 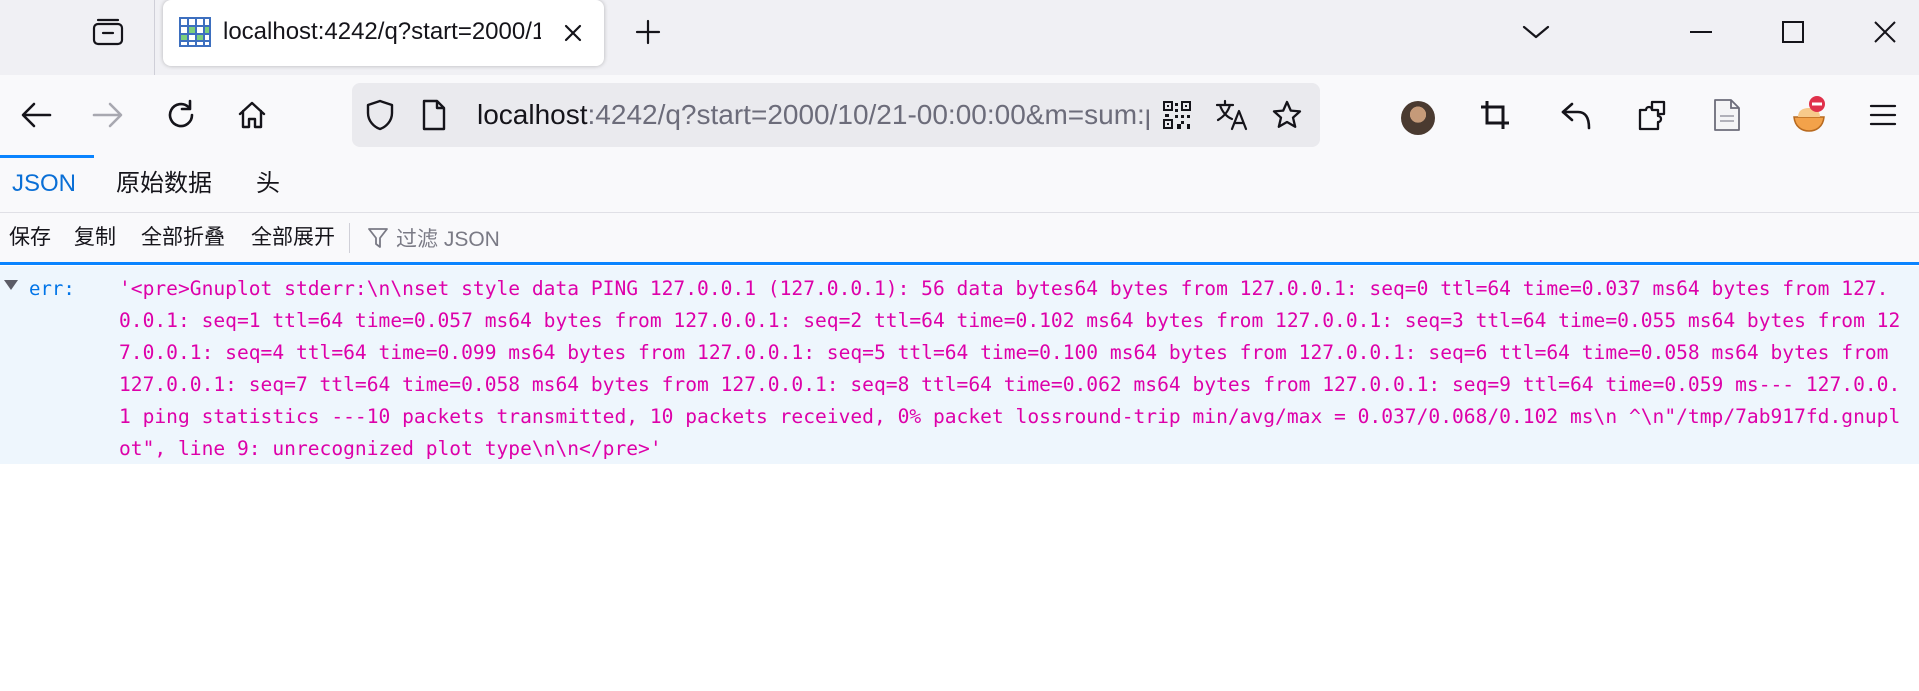 What do you see at coordinates (349, 238) in the screenshot?
I see `toolbar-divider` at bounding box center [349, 238].